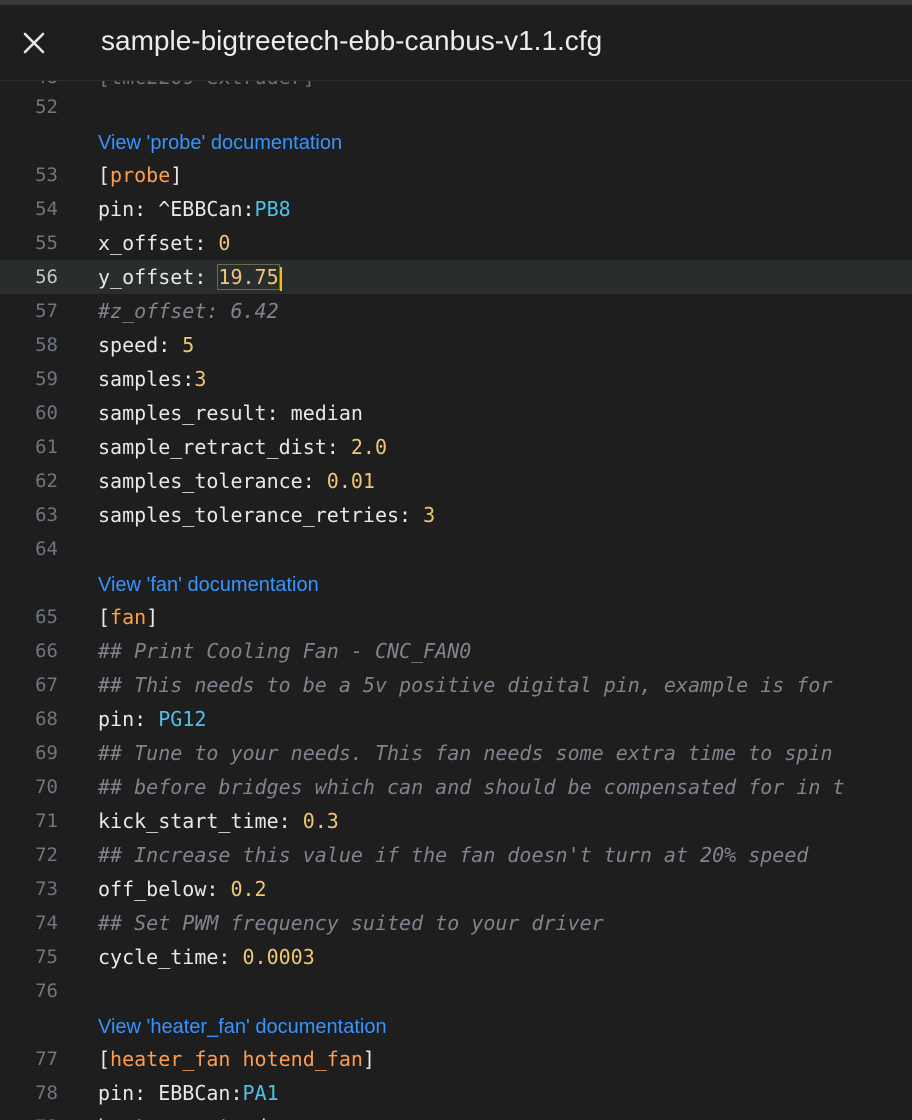 The width and height of the screenshot is (912, 1120). Describe the element at coordinates (456, 617) in the screenshot. I see `code-line-65: 65 [fan]` at that location.